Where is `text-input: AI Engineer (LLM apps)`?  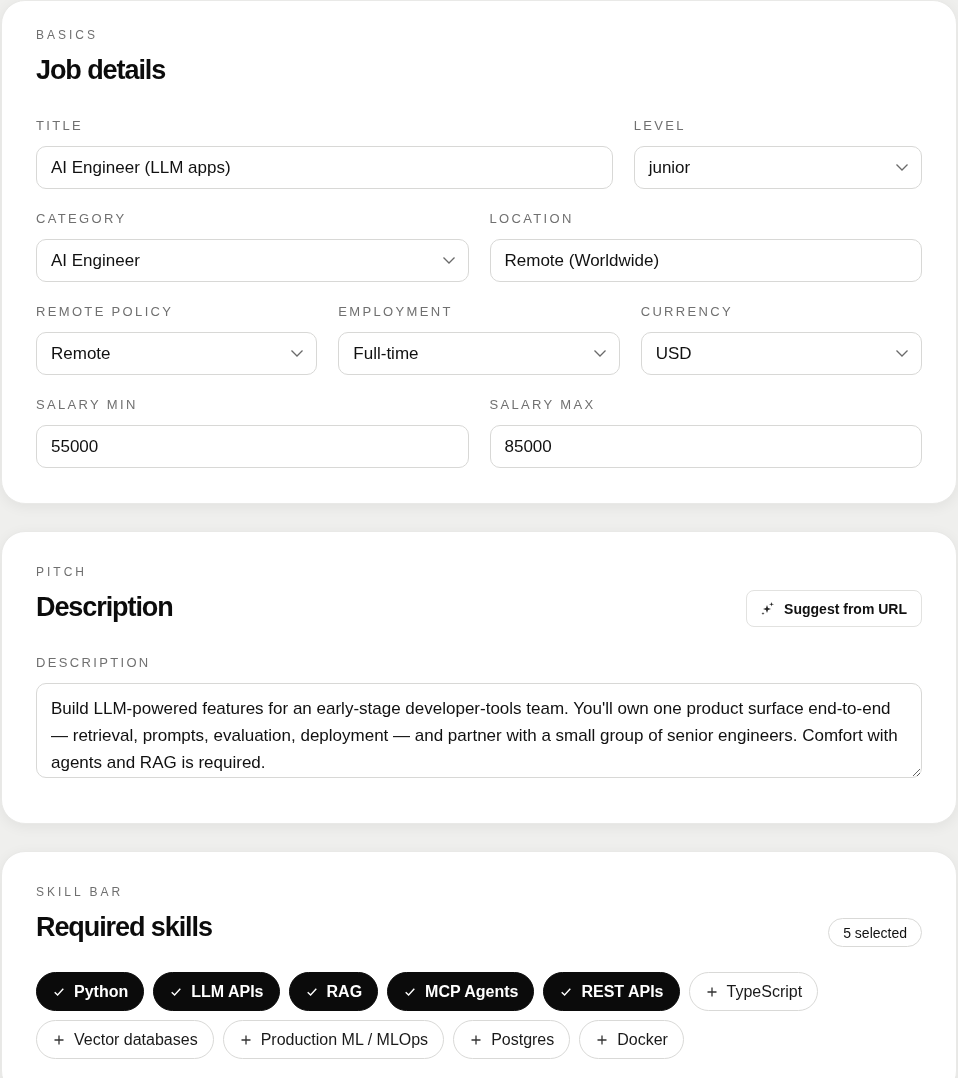
text-input: AI Engineer (LLM apps) is located at coordinates (324, 167).